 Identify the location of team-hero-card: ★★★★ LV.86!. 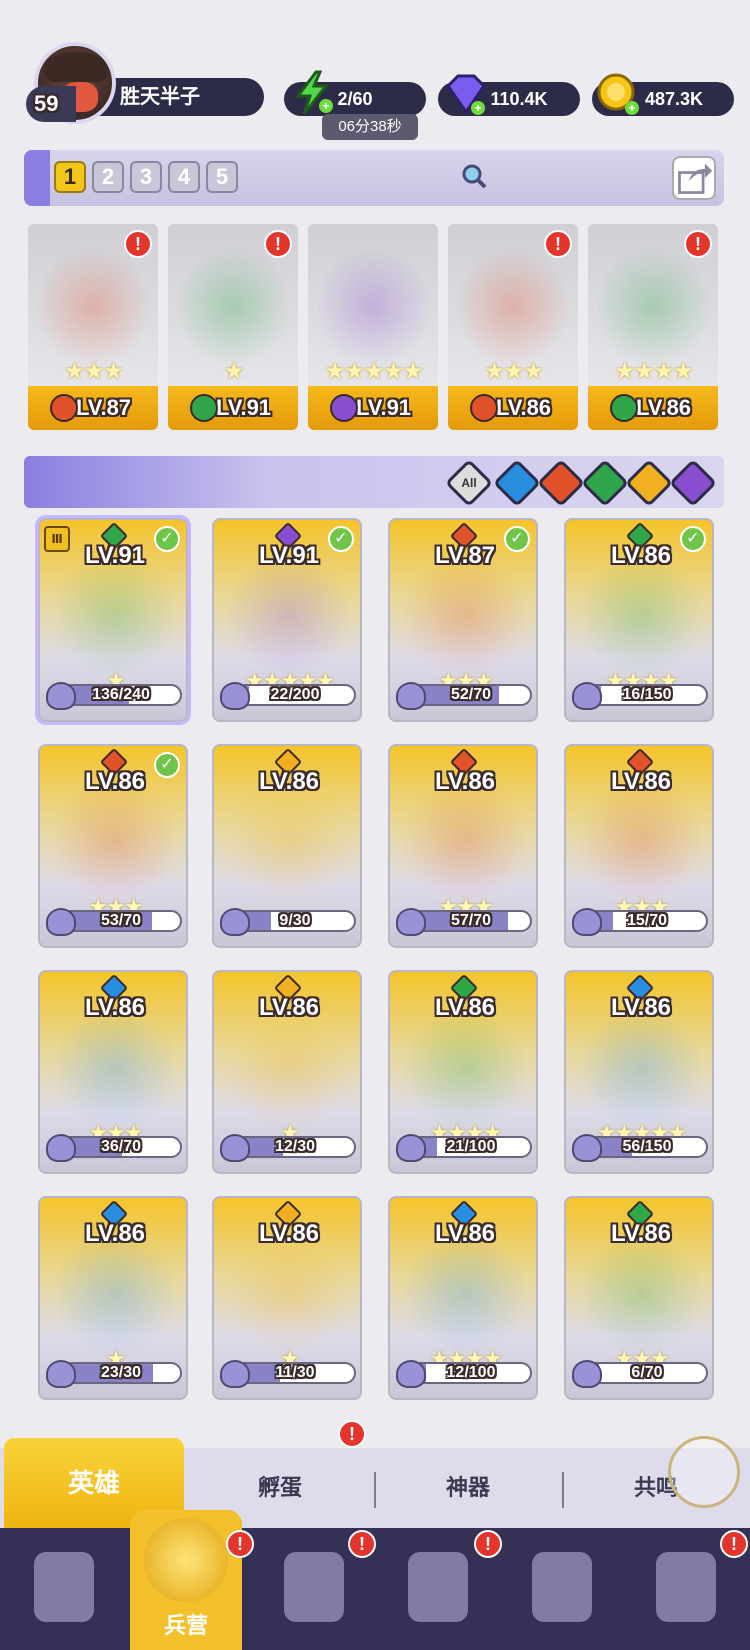
(653, 327).